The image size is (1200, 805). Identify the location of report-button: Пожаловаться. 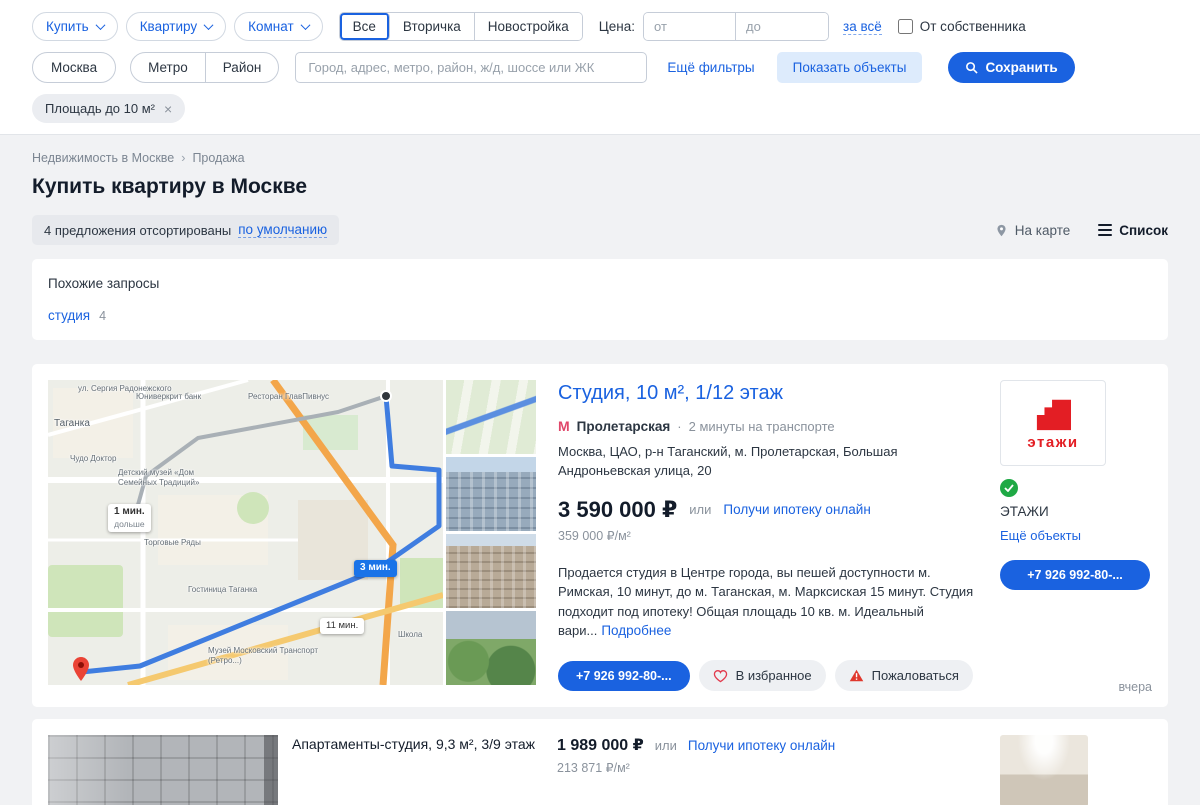
(903, 676).